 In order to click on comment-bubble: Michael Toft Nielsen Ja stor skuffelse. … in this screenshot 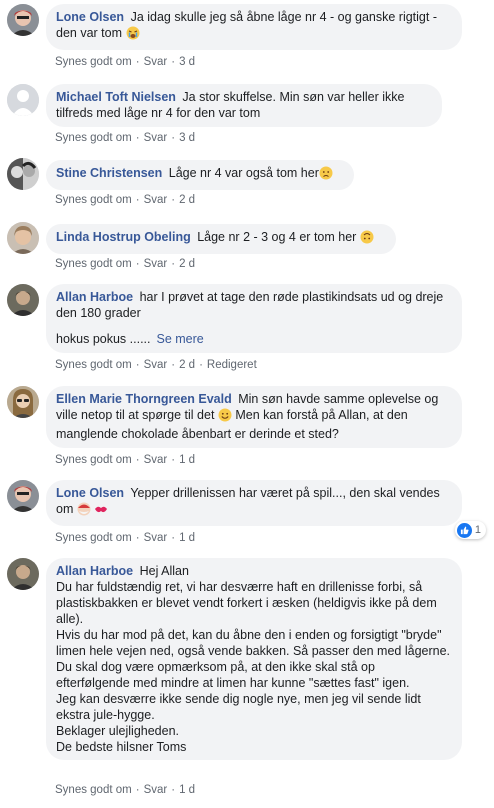, I will do `click(244, 105)`.